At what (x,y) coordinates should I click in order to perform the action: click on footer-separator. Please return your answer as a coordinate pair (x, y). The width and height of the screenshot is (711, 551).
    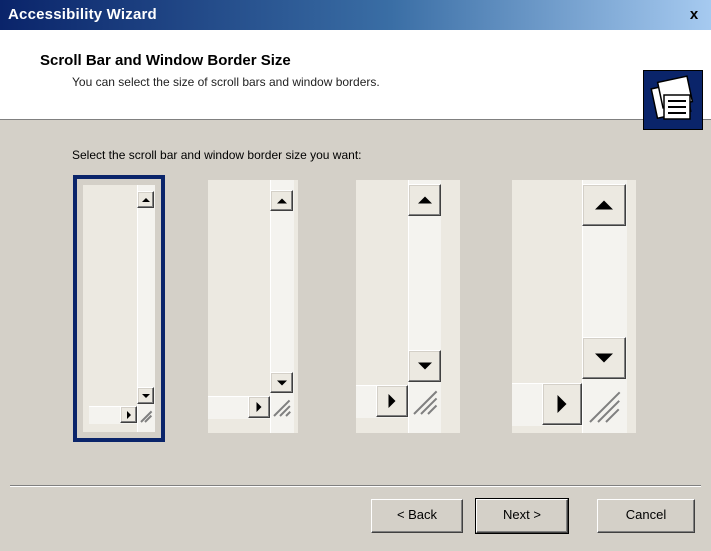
    Looking at the image, I should click on (355, 486).